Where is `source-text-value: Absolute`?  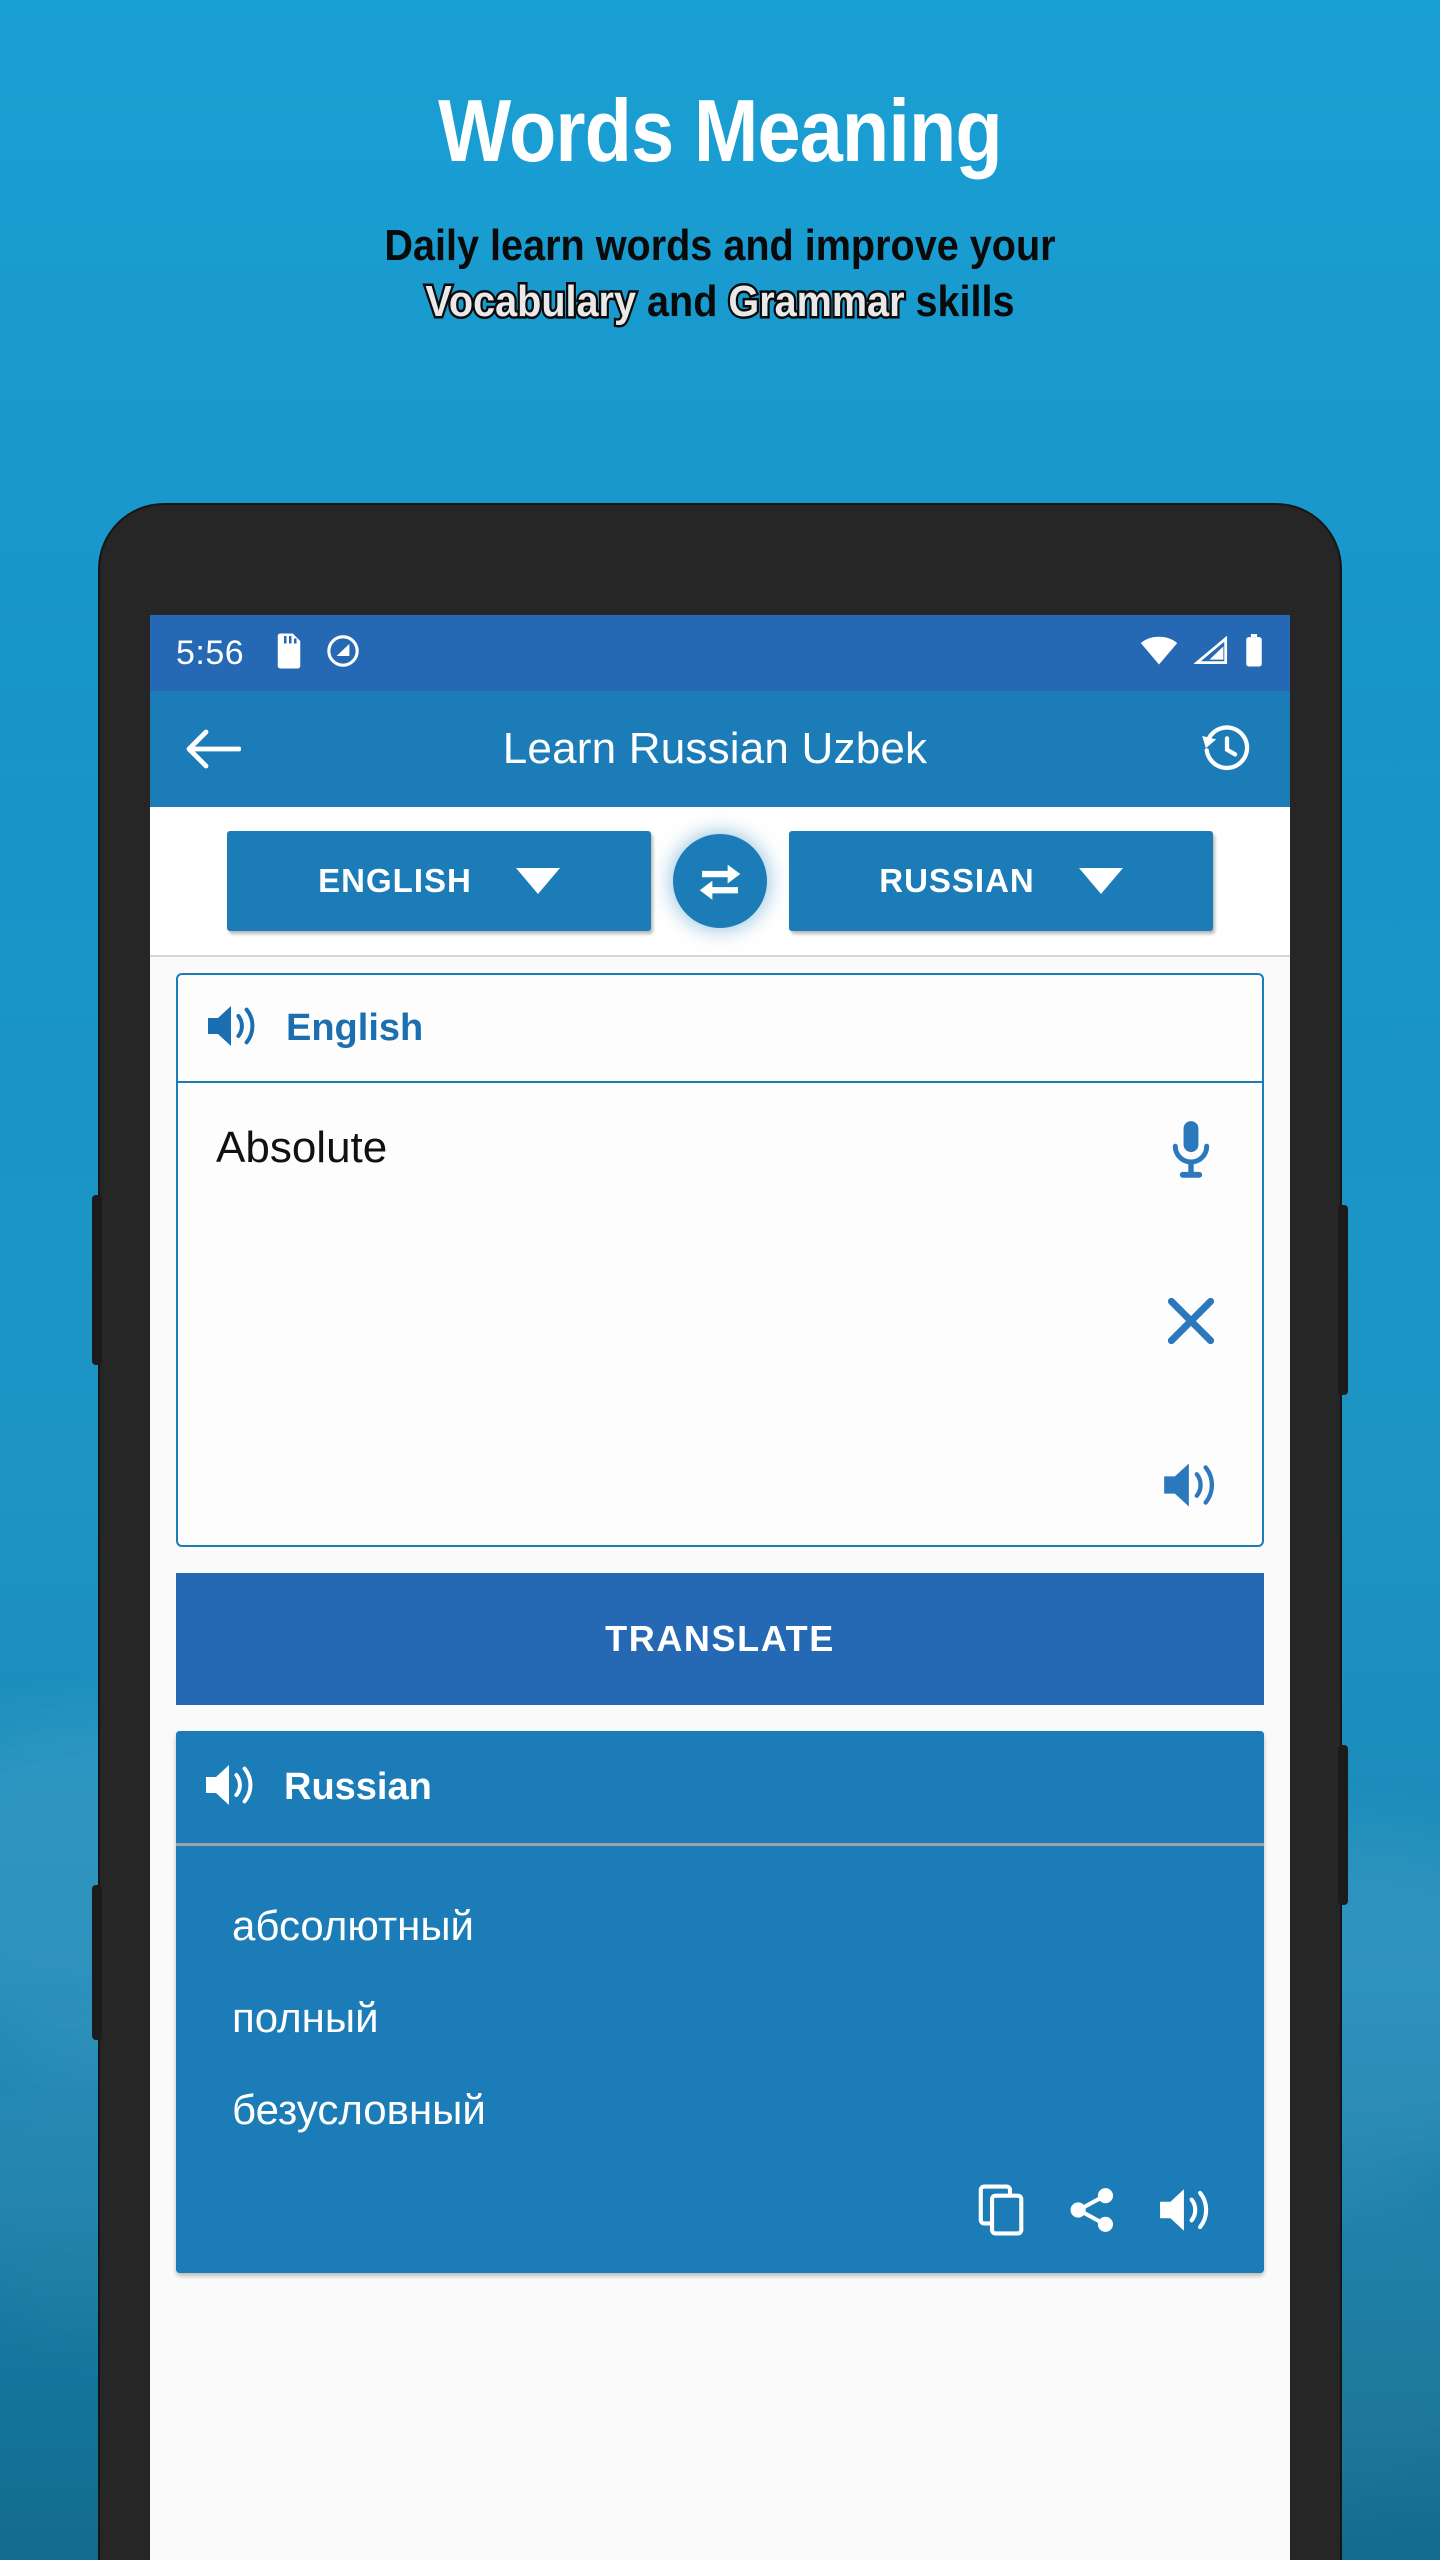
source-text-value: Absolute is located at coordinates (302, 1147).